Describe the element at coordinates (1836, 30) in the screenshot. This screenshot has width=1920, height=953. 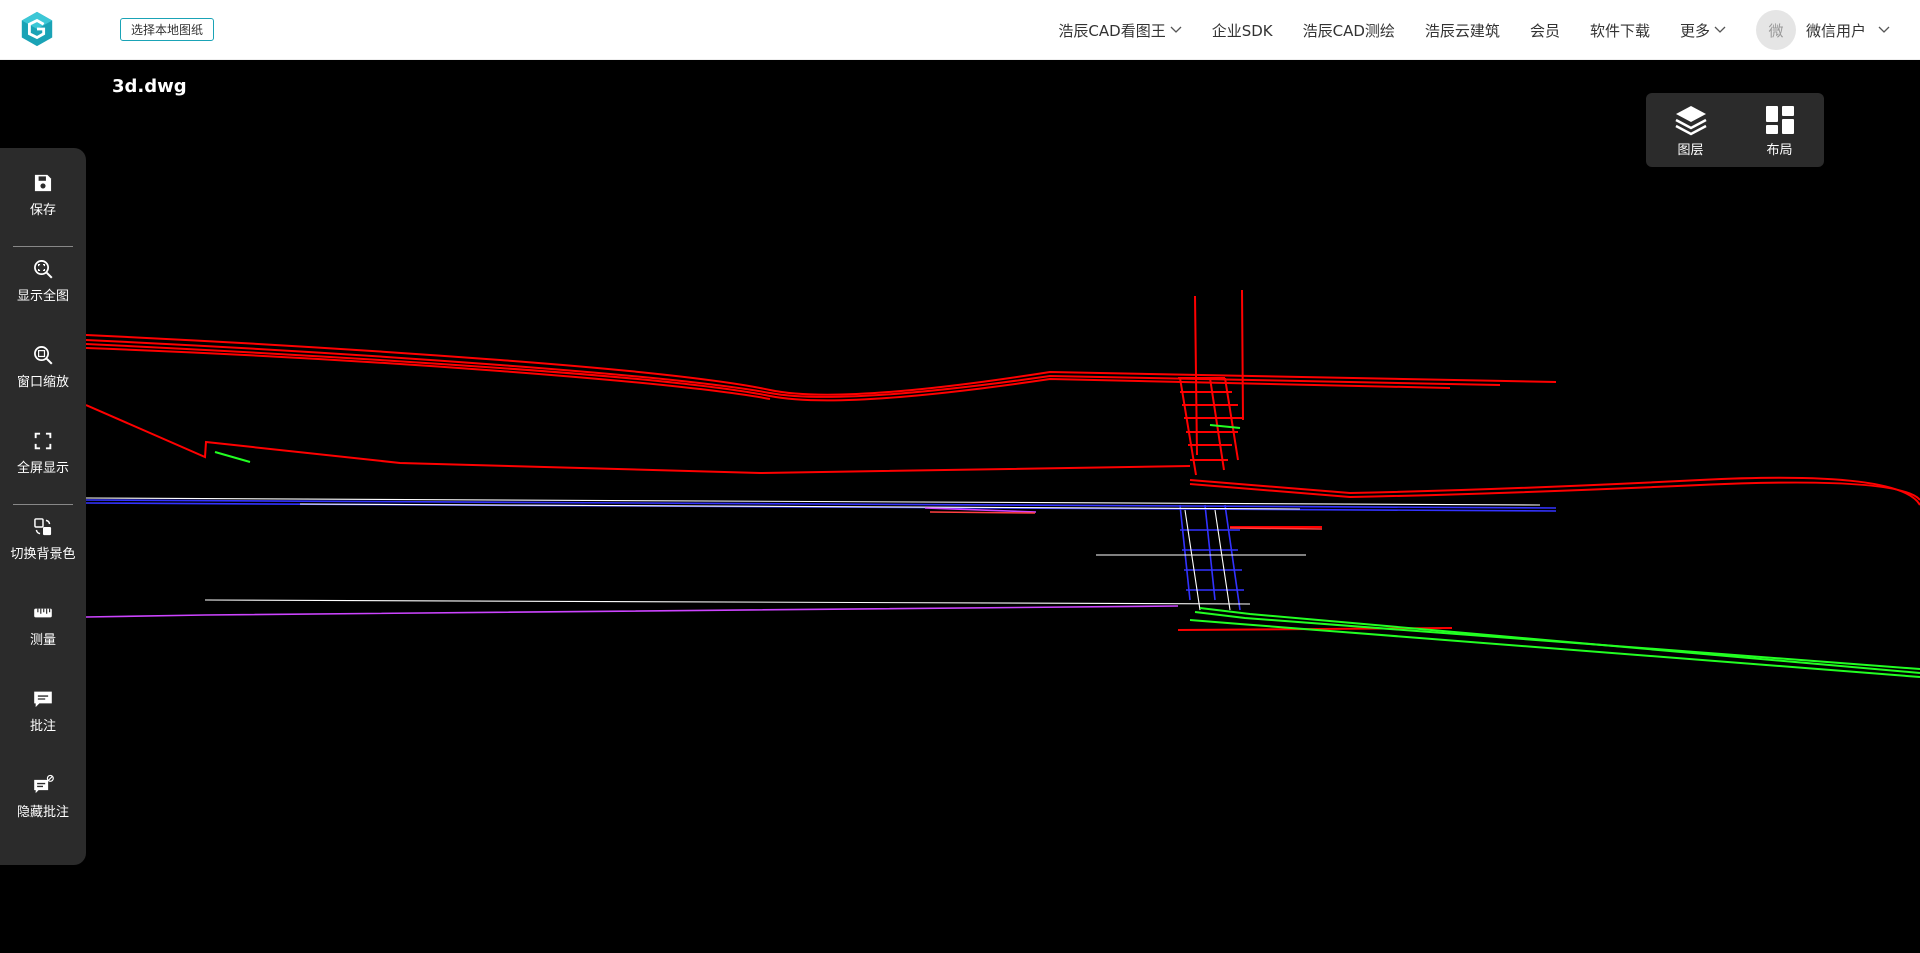
I see `user-name: 微信用户` at that location.